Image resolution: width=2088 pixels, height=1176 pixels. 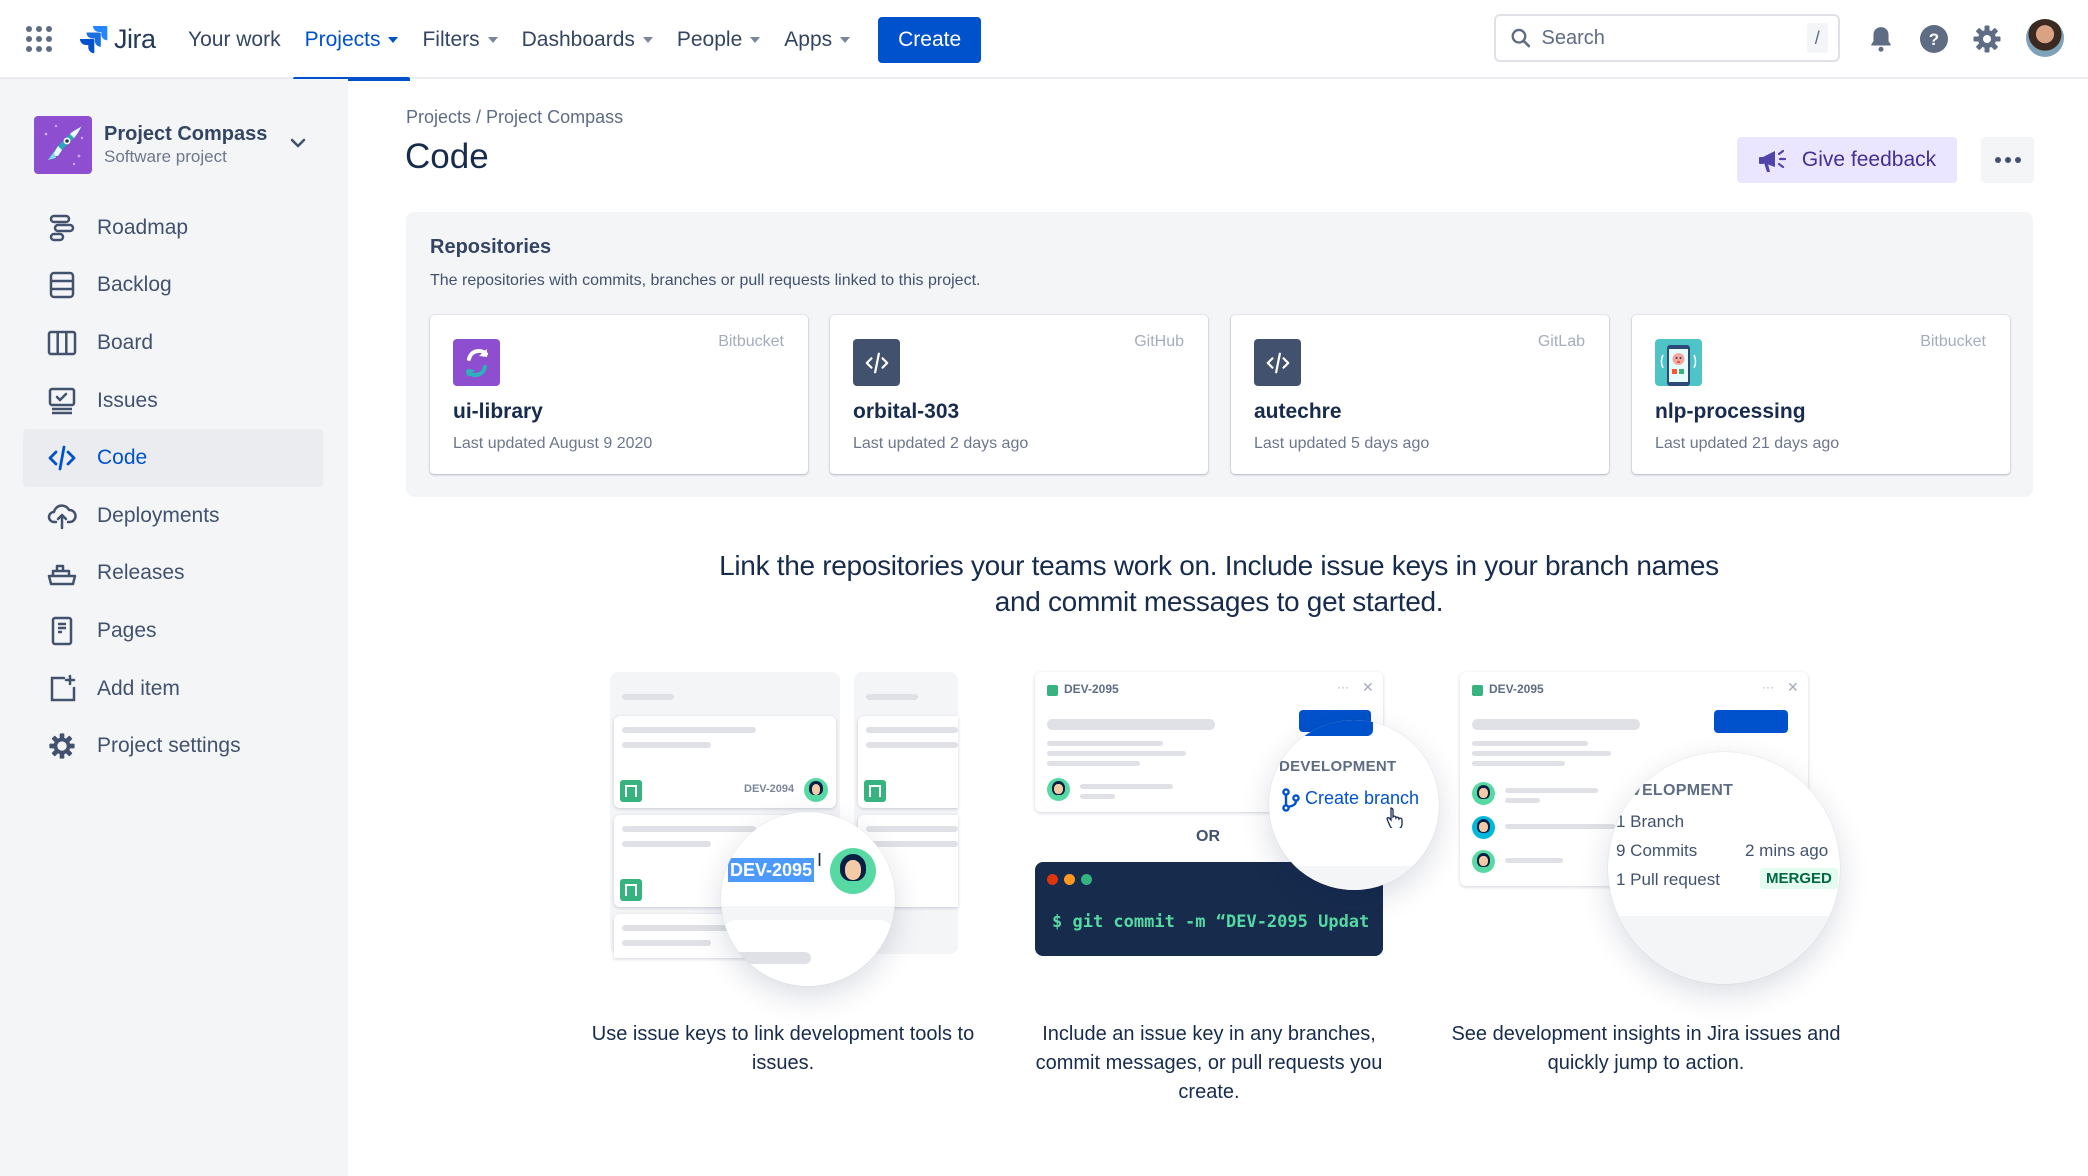 I want to click on issues-icon, so click(x=62, y=401).